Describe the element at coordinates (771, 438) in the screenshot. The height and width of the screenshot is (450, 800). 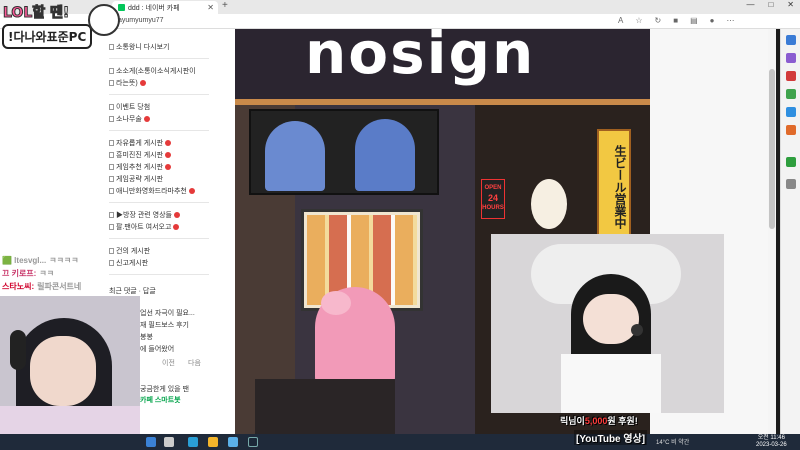
I see `clock-time: 오전 11:46` at that location.